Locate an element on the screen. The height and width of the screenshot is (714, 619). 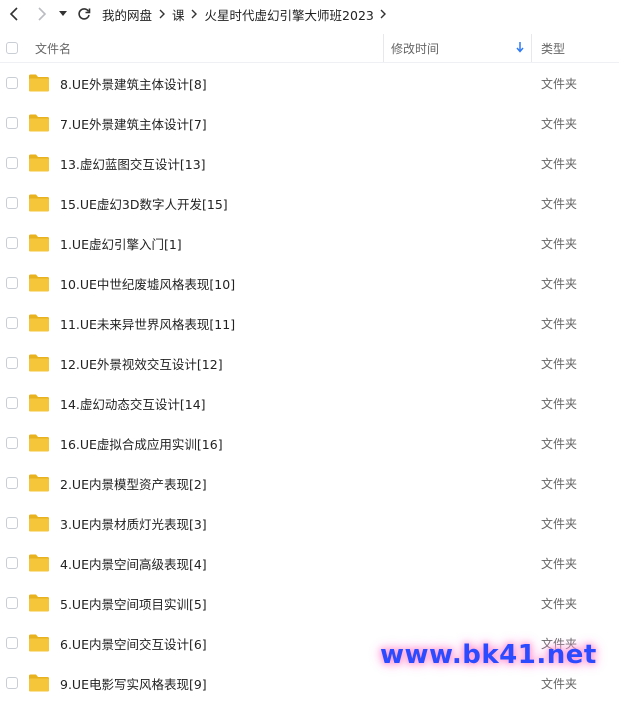
watermark: www.bk41.net is located at coordinates (488, 655).